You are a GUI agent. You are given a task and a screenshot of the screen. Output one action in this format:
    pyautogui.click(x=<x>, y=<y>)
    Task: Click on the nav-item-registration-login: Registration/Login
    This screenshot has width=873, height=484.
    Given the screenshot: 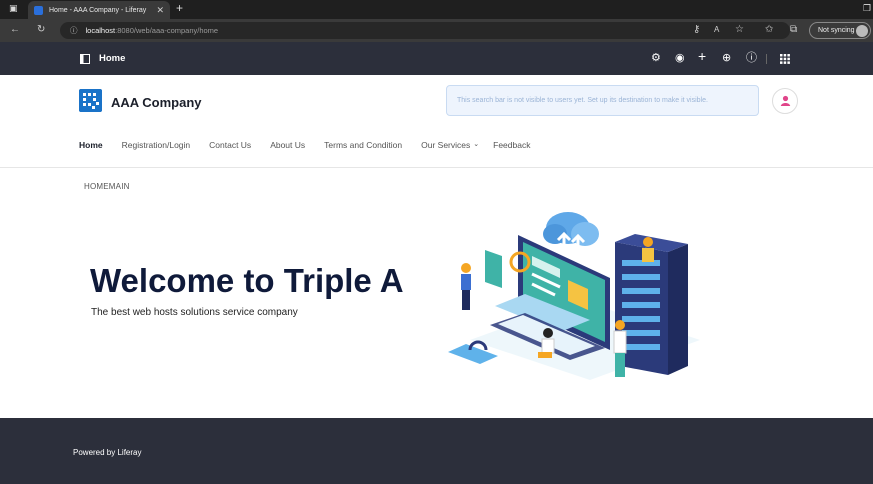 What is the action you would take?
    pyautogui.click(x=156, y=147)
    